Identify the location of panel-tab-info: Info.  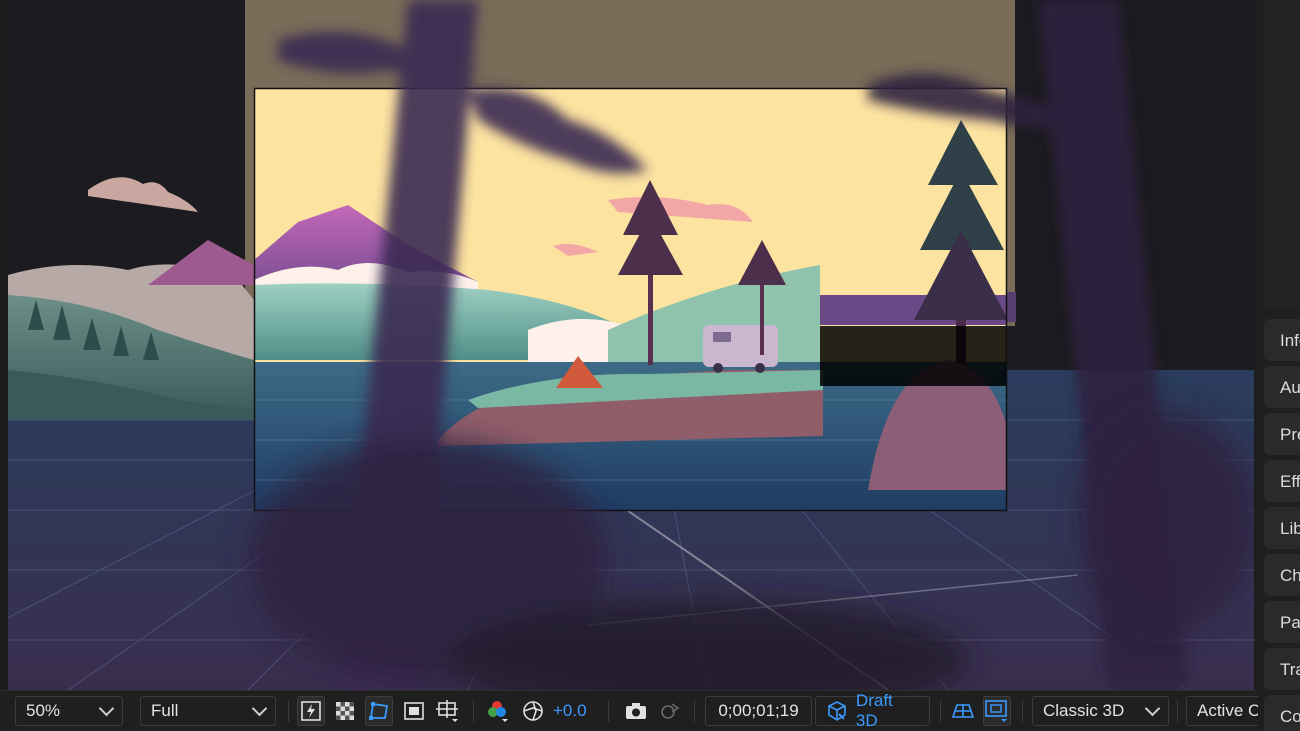
(1282, 340).